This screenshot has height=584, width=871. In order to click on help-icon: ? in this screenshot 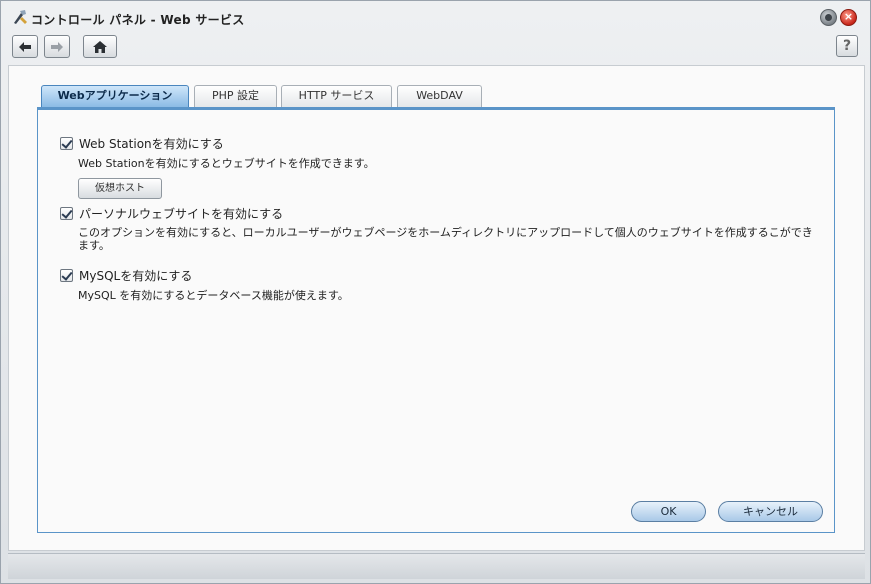, I will do `click(847, 46)`.